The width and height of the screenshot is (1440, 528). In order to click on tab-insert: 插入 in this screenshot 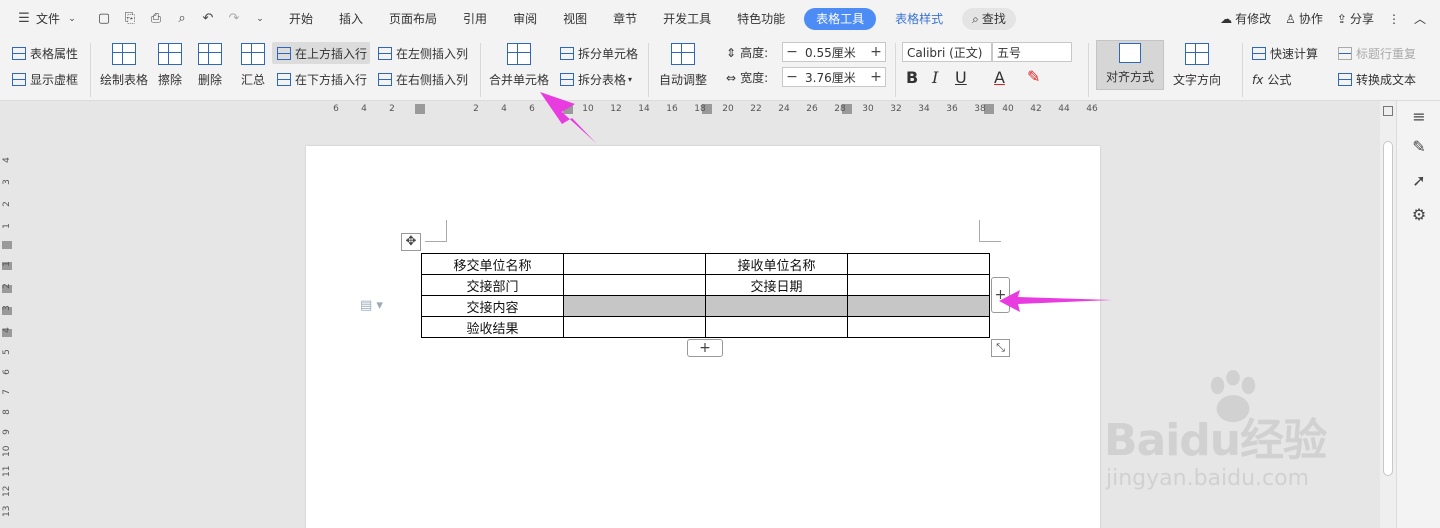, I will do `click(351, 19)`.